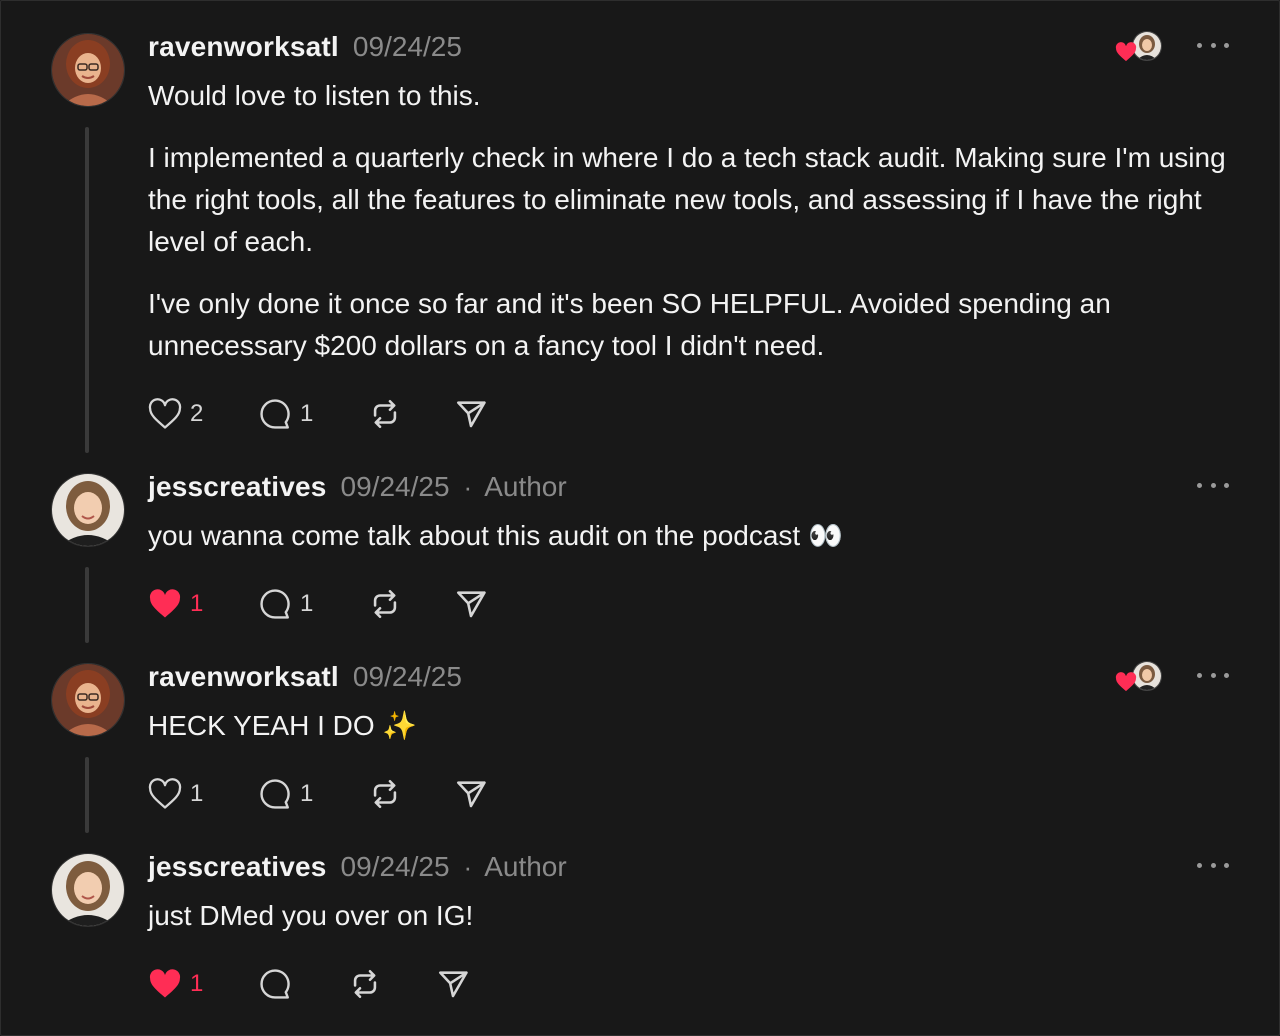 This screenshot has width=1280, height=1036. Describe the element at coordinates (283, 725) in the screenshot. I see `comment-paragraph: HECK YEAH I DO ✨` at that location.